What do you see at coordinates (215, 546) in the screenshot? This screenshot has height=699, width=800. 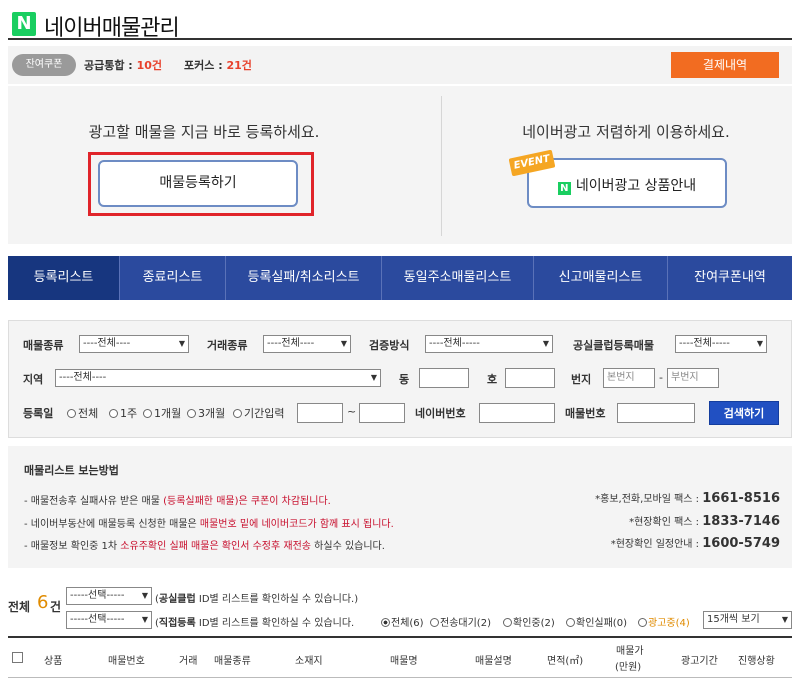 I see `guide-line-3-highlight: 소유주확인 실패 매물은 확인서 수정후 재전송` at bounding box center [215, 546].